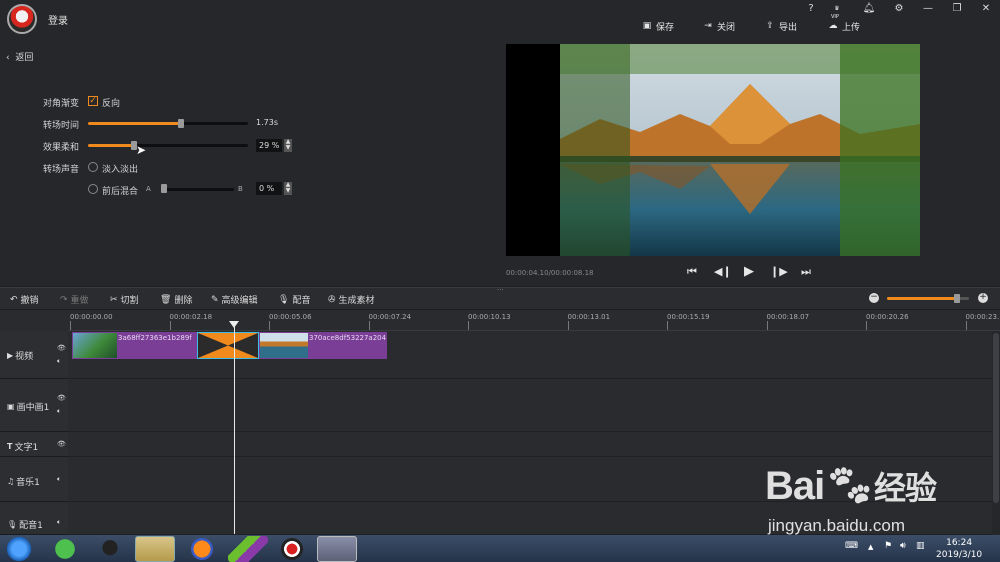  I want to click on play-icon: ▶, so click(749, 272).